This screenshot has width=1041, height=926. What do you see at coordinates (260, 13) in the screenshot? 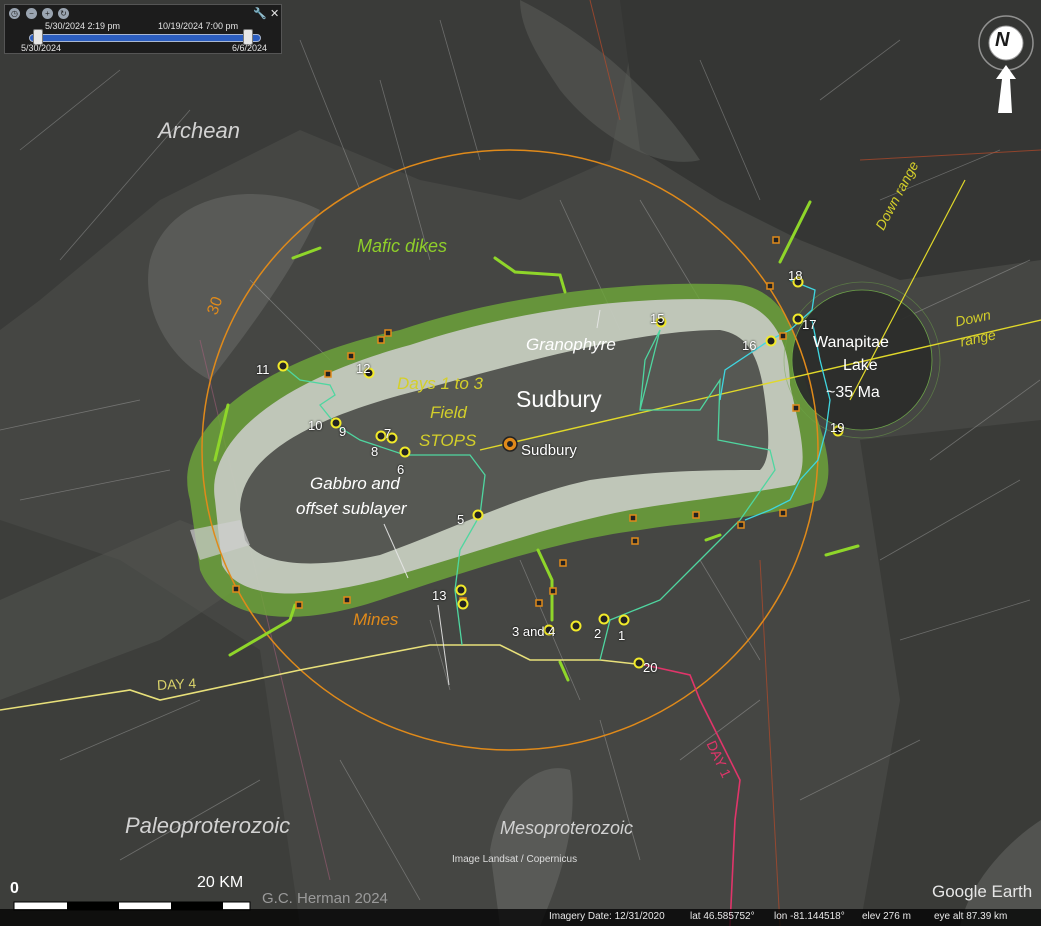
I see `wrench-icon: 🔧` at bounding box center [260, 13].